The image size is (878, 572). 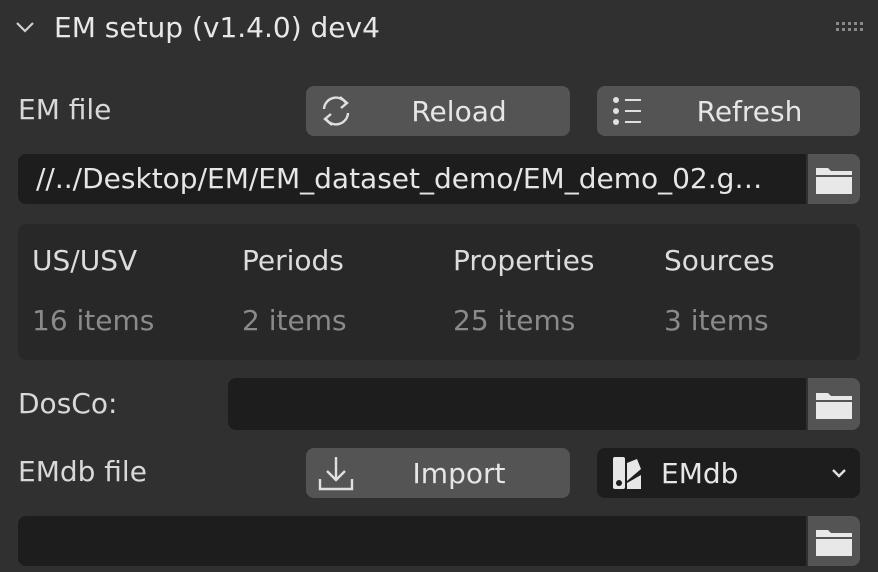 What do you see at coordinates (514, 320) in the screenshot?
I see `stat-value-properties: 25 items` at bounding box center [514, 320].